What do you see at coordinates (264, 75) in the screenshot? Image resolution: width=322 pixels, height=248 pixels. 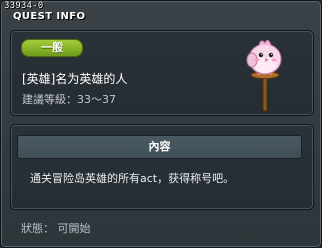 I see `pink-bird-on-perch-icon` at bounding box center [264, 75].